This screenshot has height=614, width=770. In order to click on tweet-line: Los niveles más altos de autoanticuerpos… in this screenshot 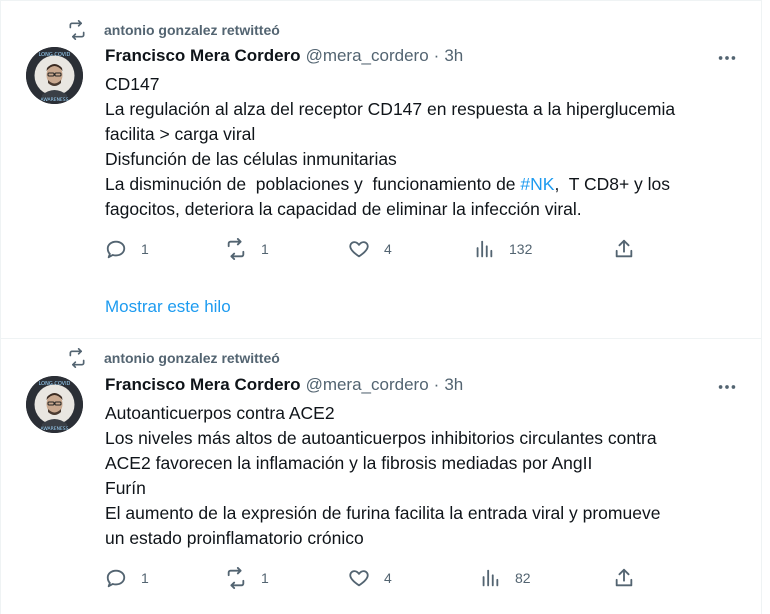, I will do `click(381, 438)`.